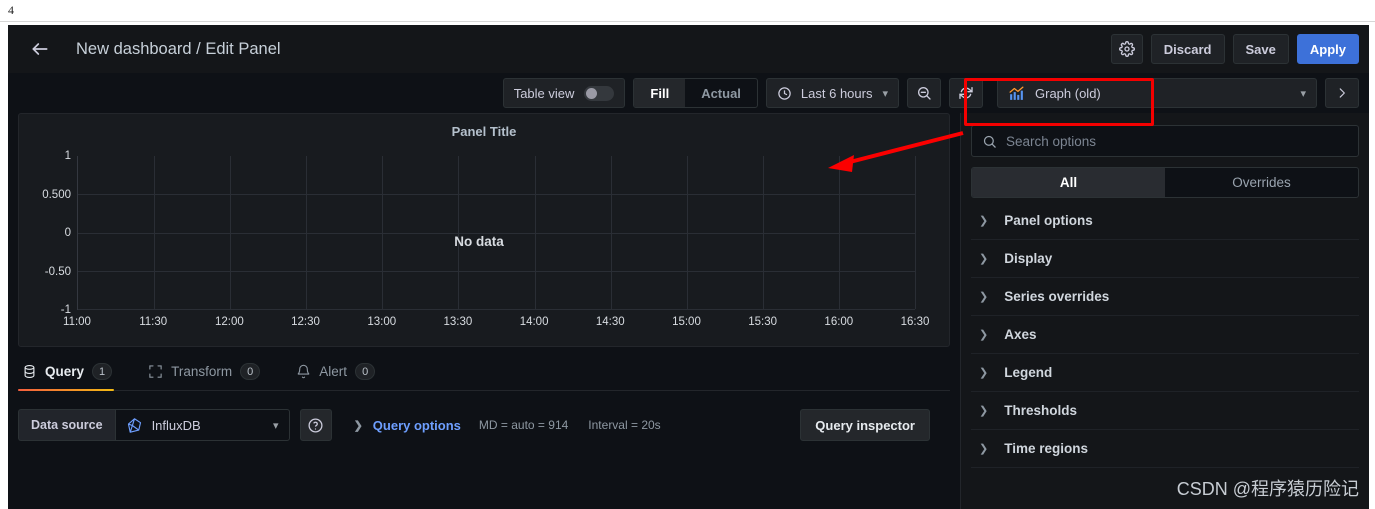 Image resolution: width=1375 pixels, height=509 pixels. Describe the element at coordinates (564, 93) in the screenshot. I see `table-view-toggle: Table view` at that location.